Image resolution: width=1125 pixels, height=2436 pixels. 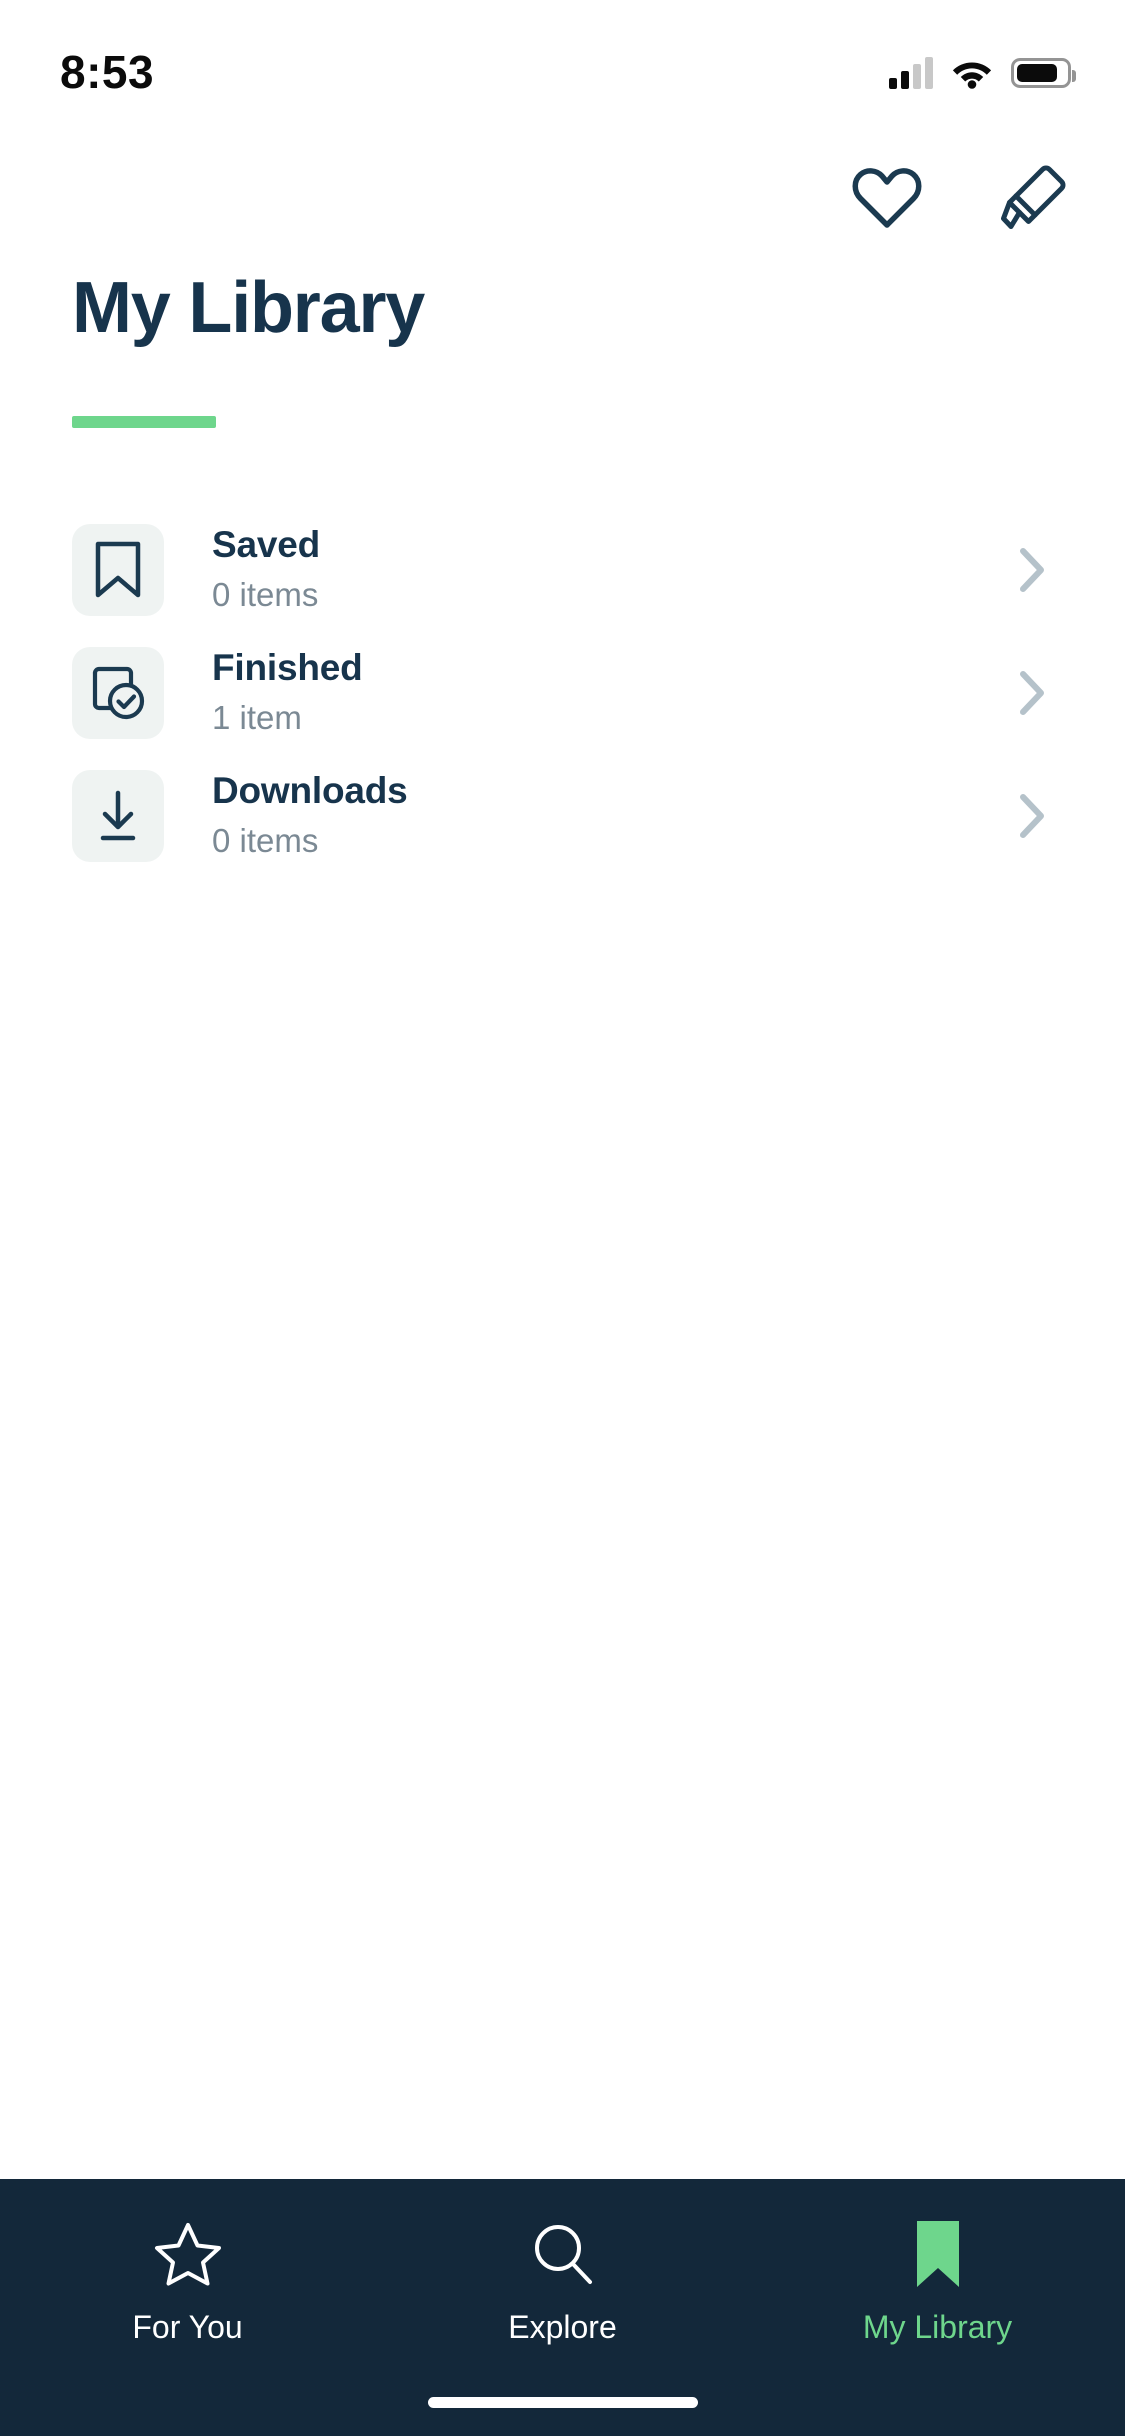 I want to click on row-count: 1 item, so click(x=257, y=717).